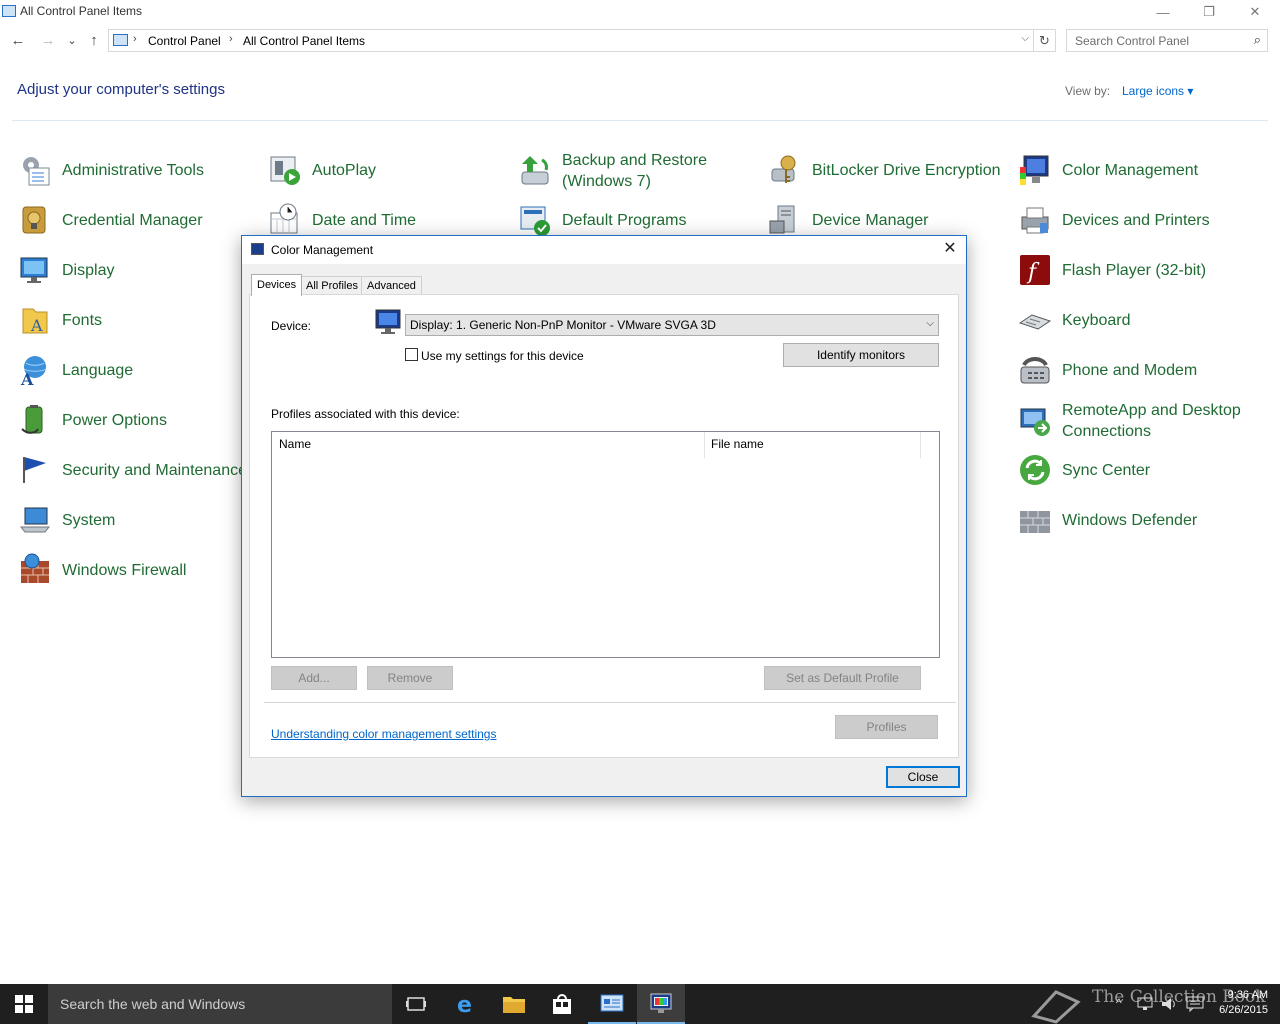 This screenshot has width=1280, height=1024. What do you see at coordinates (1209, 12) in the screenshot?
I see `restore-button: ❐` at bounding box center [1209, 12].